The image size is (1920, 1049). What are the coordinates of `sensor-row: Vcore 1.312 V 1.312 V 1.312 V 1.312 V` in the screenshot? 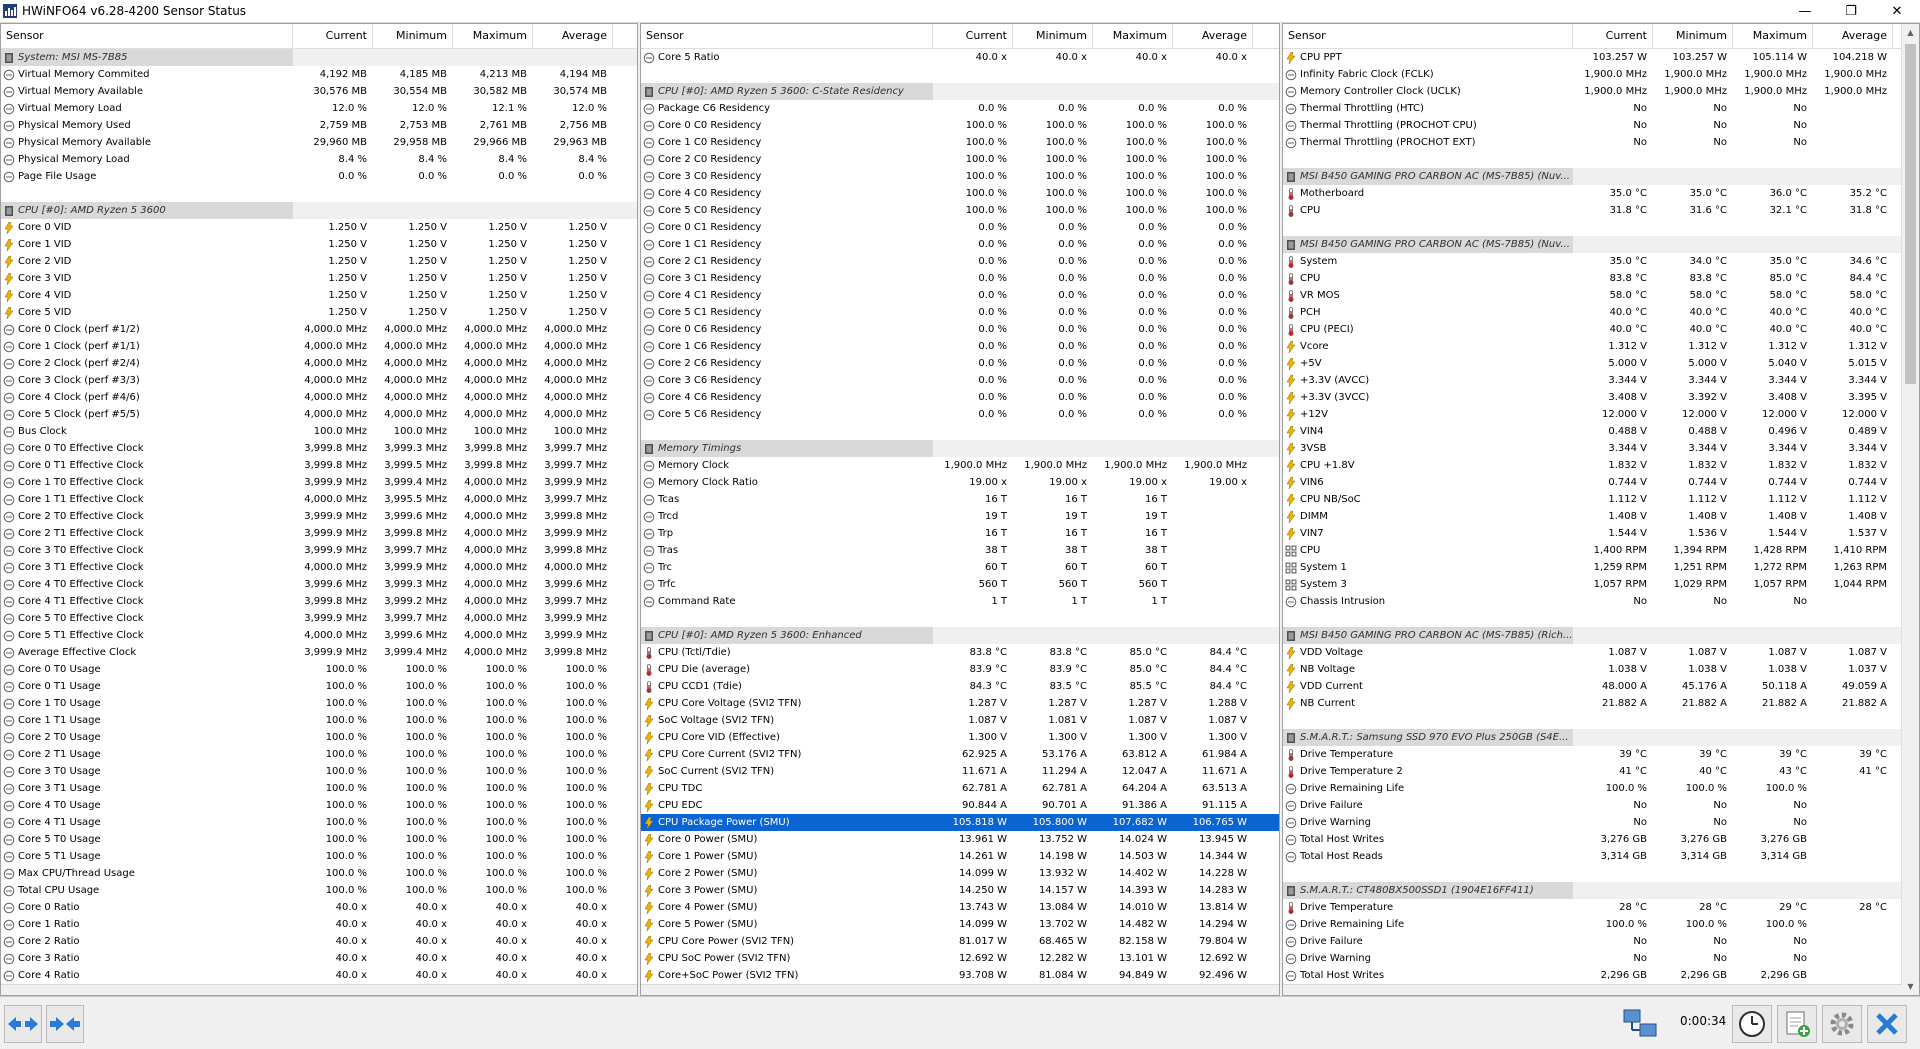 It's located at (1601, 346).